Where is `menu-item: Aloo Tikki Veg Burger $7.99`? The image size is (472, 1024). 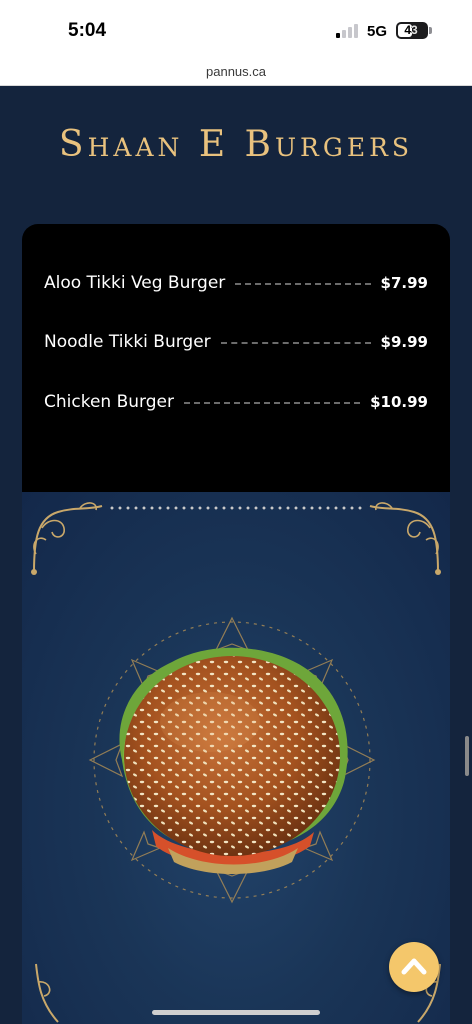
menu-item: Aloo Tikki Veg Burger $7.99 is located at coordinates (236, 283).